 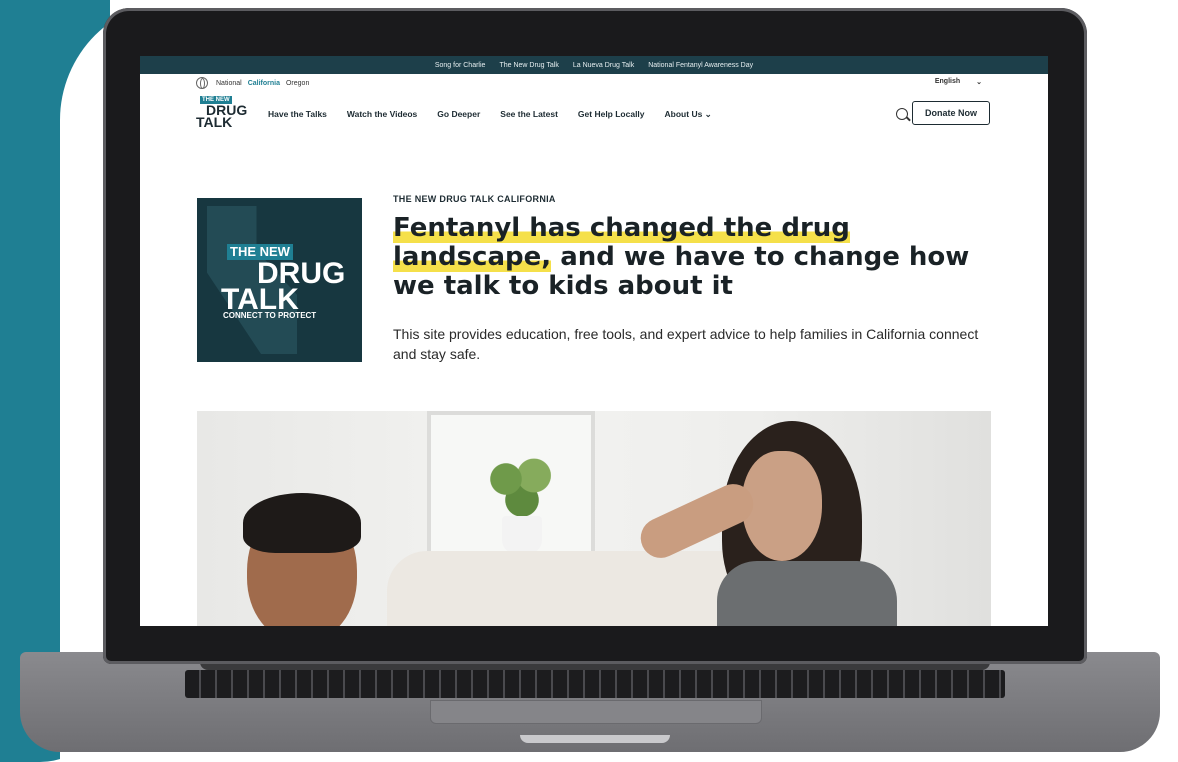 I want to click on photo-girl-face, so click(x=782, y=506).